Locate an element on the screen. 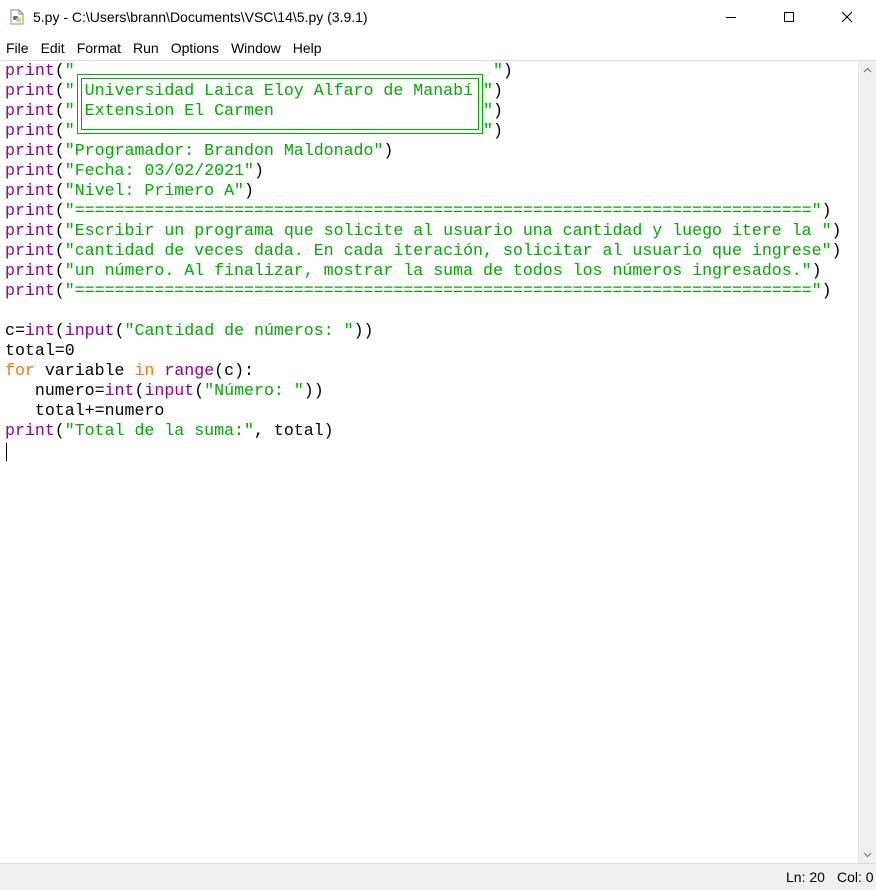  code-line: total=0 is located at coordinates (40, 350).